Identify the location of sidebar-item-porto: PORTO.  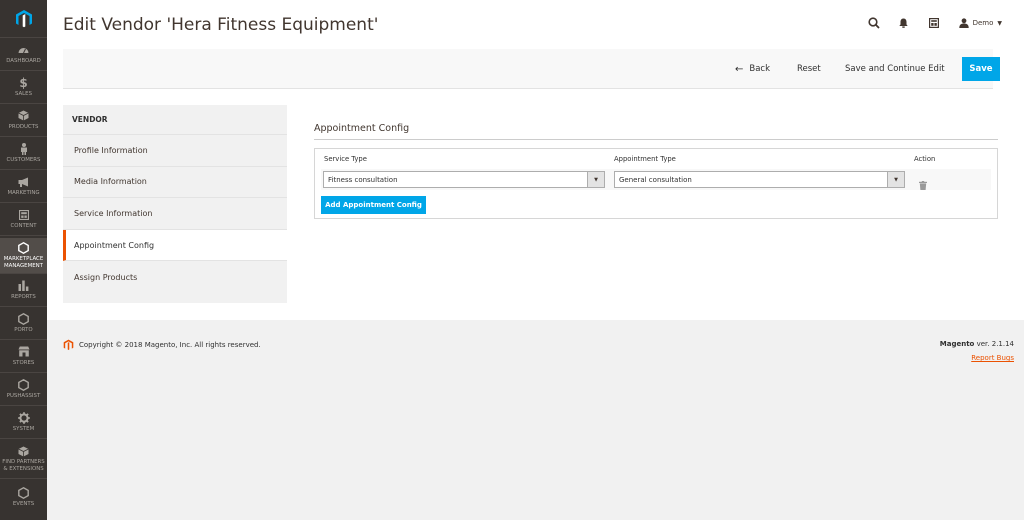
(23, 323).